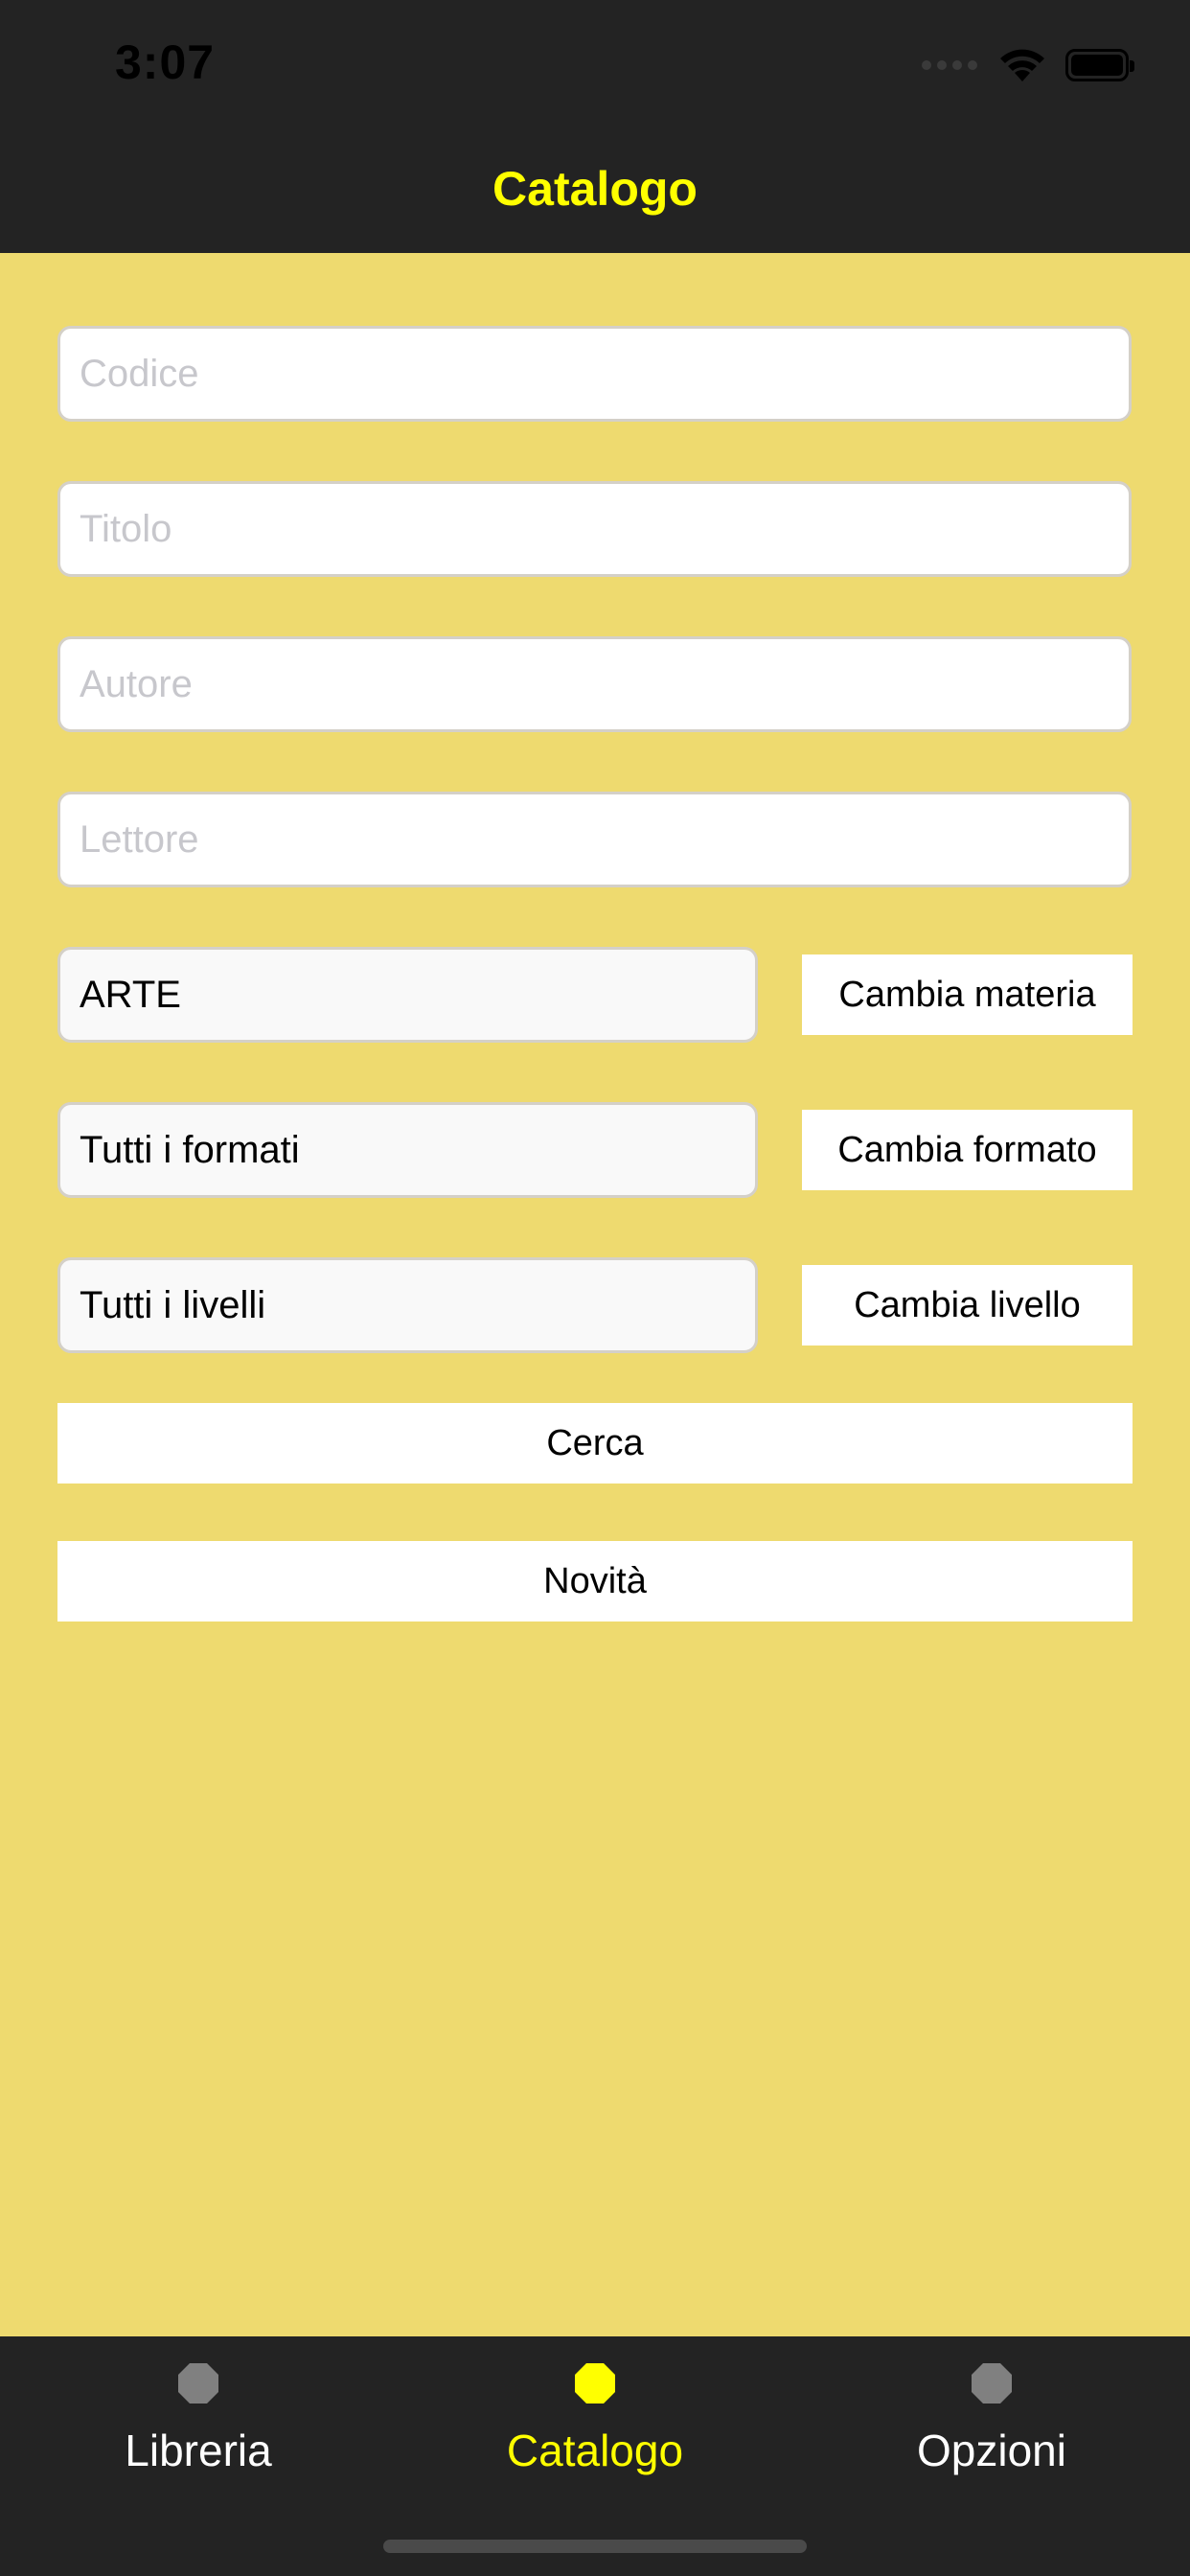 Image resolution: width=1190 pixels, height=2576 pixels. Describe the element at coordinates (594, 839) in the screenshot. I see `lettore-field` at that location.